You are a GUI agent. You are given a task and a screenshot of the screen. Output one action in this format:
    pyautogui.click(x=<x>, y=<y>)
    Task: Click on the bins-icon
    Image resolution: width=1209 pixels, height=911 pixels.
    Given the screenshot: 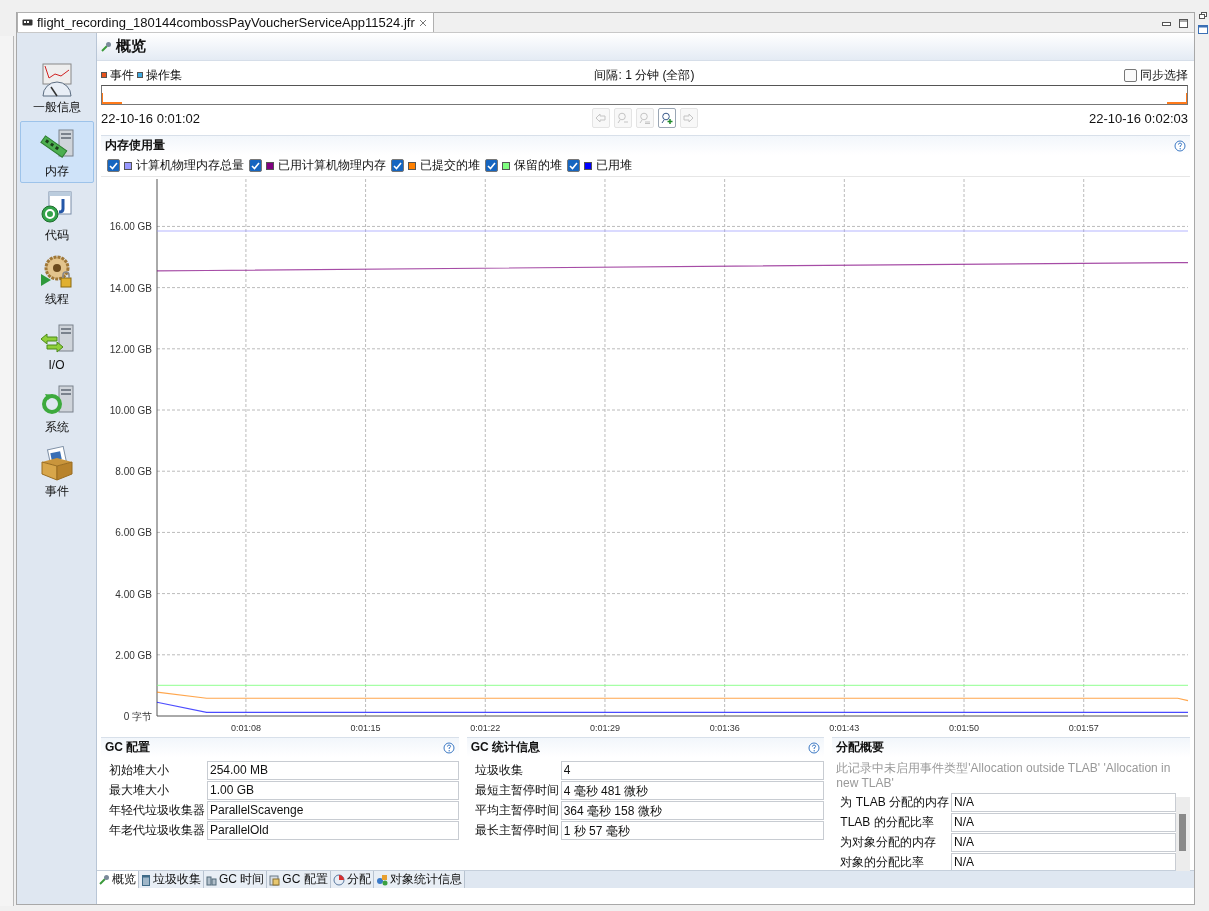 What is the action you would take?
    pyautogui.click(x=211, y=879)
    